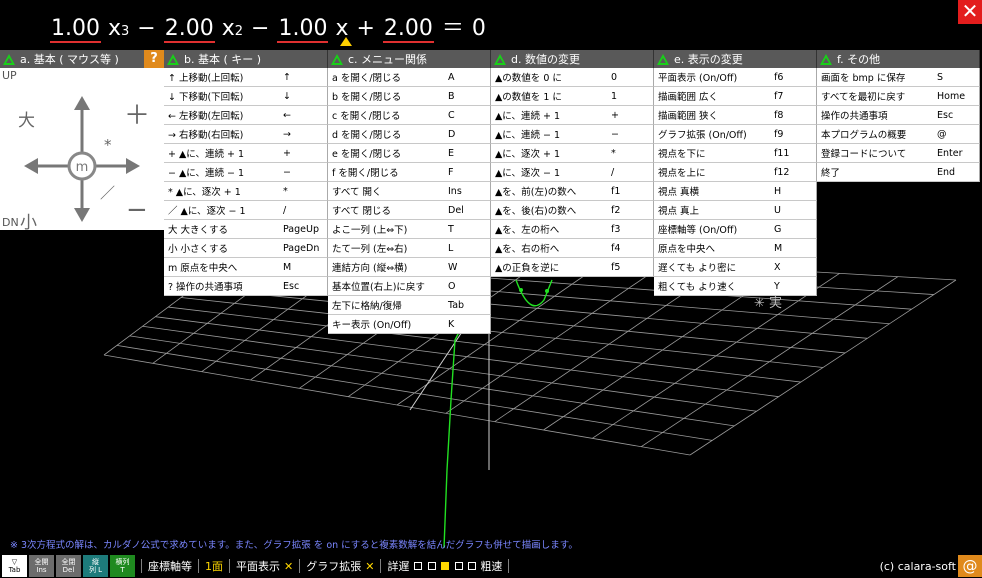  What do you see at coordinates (246, 153) in the screenshot?
I see `menu-item: + ▲に、連続 + 1 +` at bounding box center [246, 153].